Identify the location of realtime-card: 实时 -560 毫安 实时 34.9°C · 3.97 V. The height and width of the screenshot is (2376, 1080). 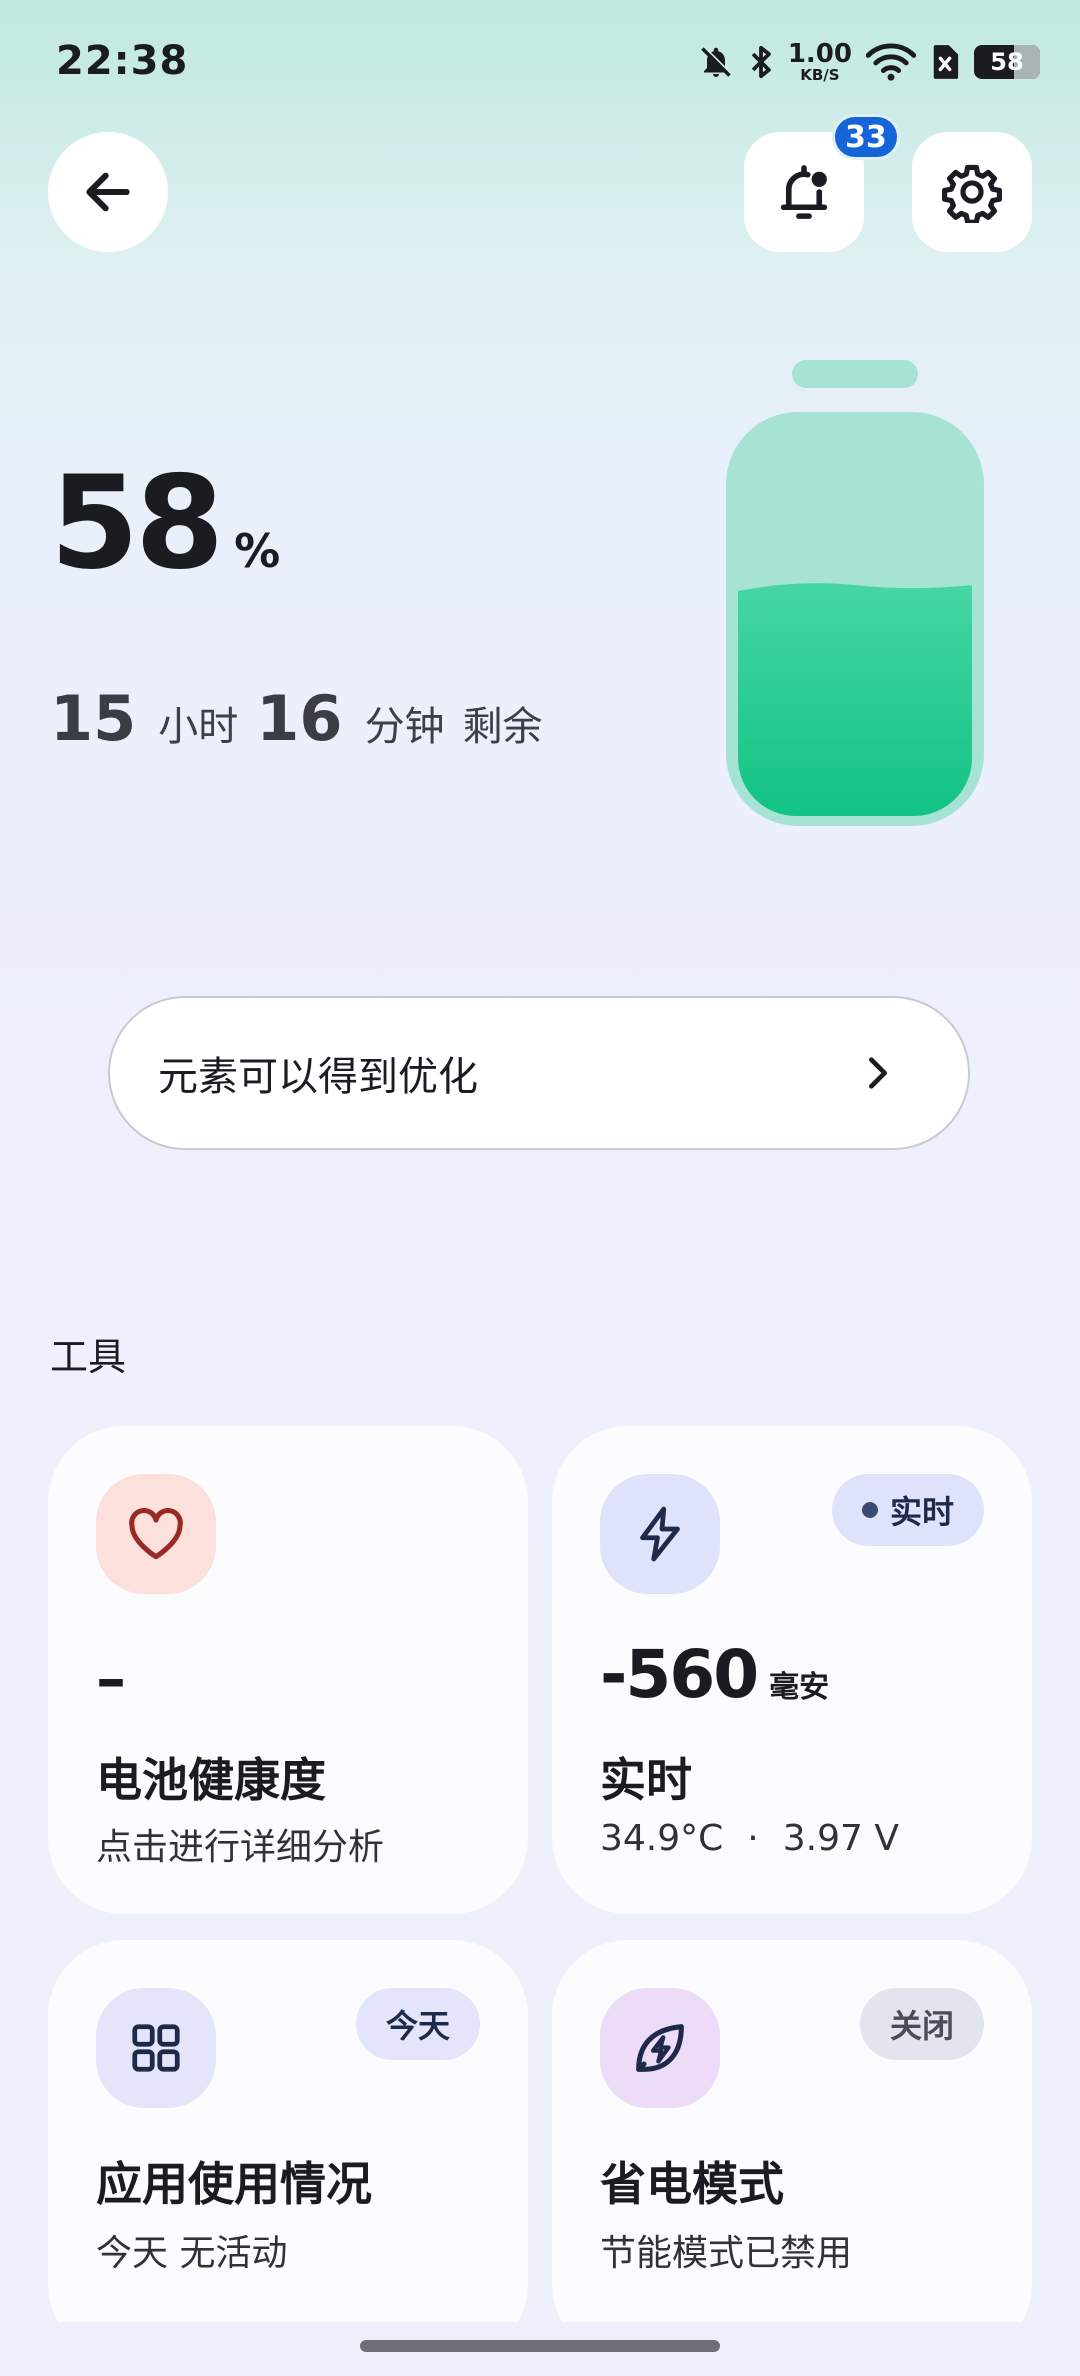
(792, 1670).